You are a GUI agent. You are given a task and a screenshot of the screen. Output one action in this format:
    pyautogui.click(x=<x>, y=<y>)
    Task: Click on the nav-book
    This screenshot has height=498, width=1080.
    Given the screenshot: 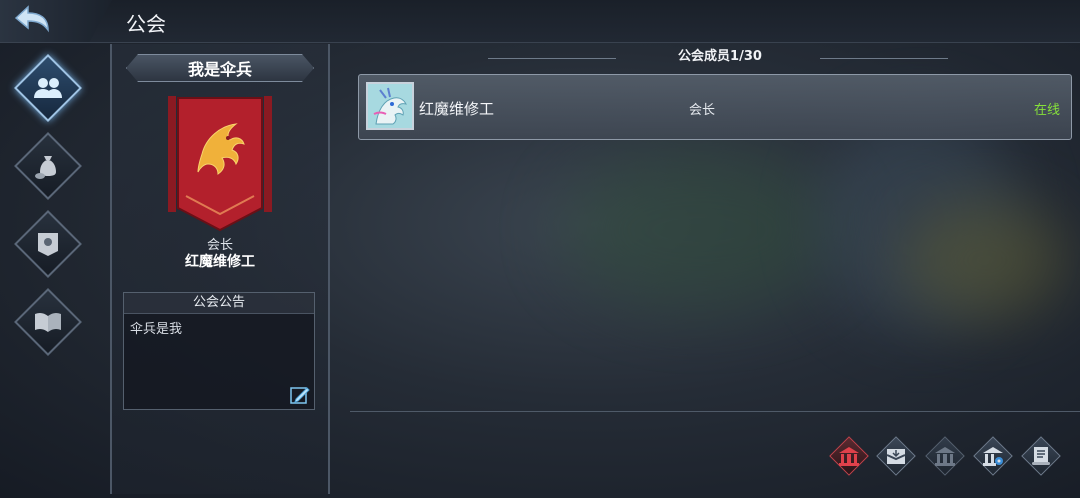 What is the action you would take?
    pyautogui.click(x=48, y=322)
    